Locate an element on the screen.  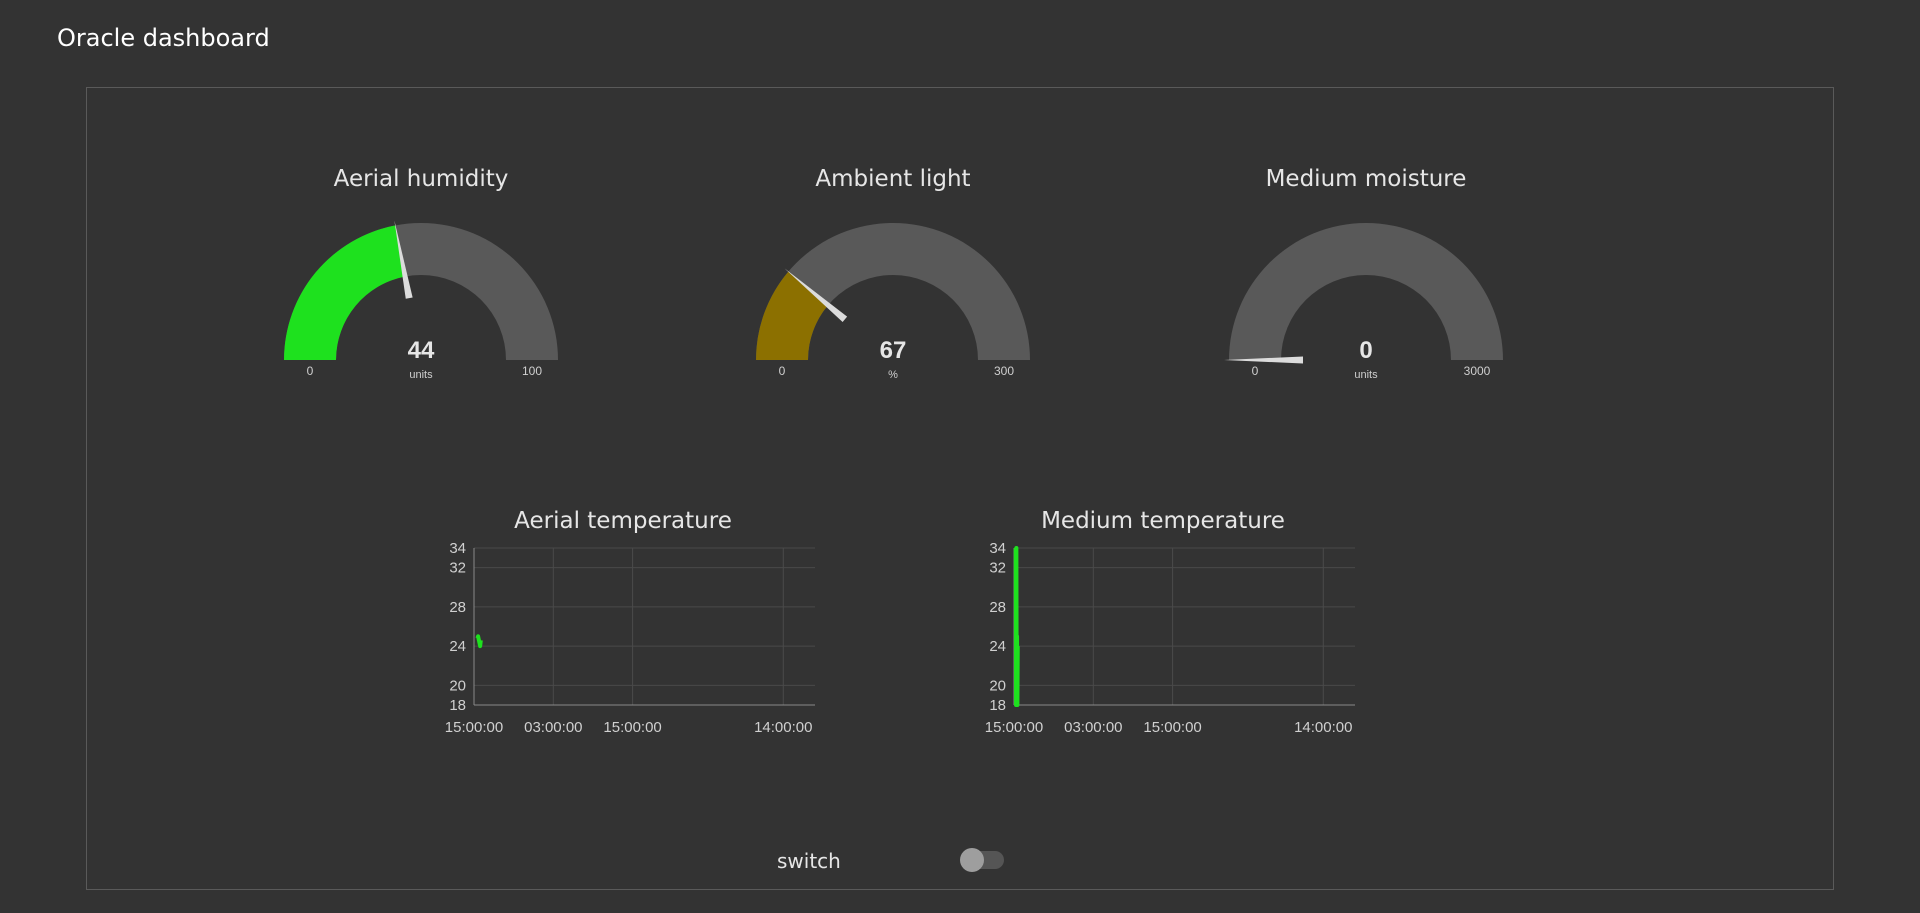
gauge-value: 67 is located at coordinates (893, 350).